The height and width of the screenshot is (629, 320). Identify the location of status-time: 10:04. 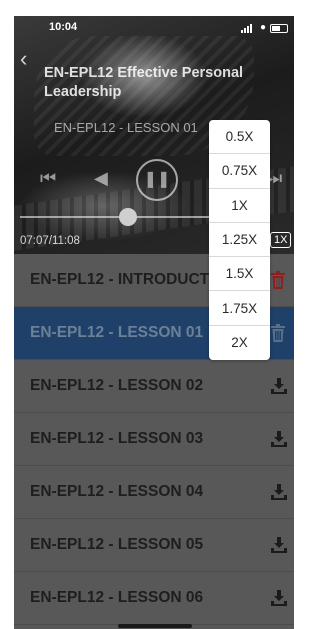
(63, 27).